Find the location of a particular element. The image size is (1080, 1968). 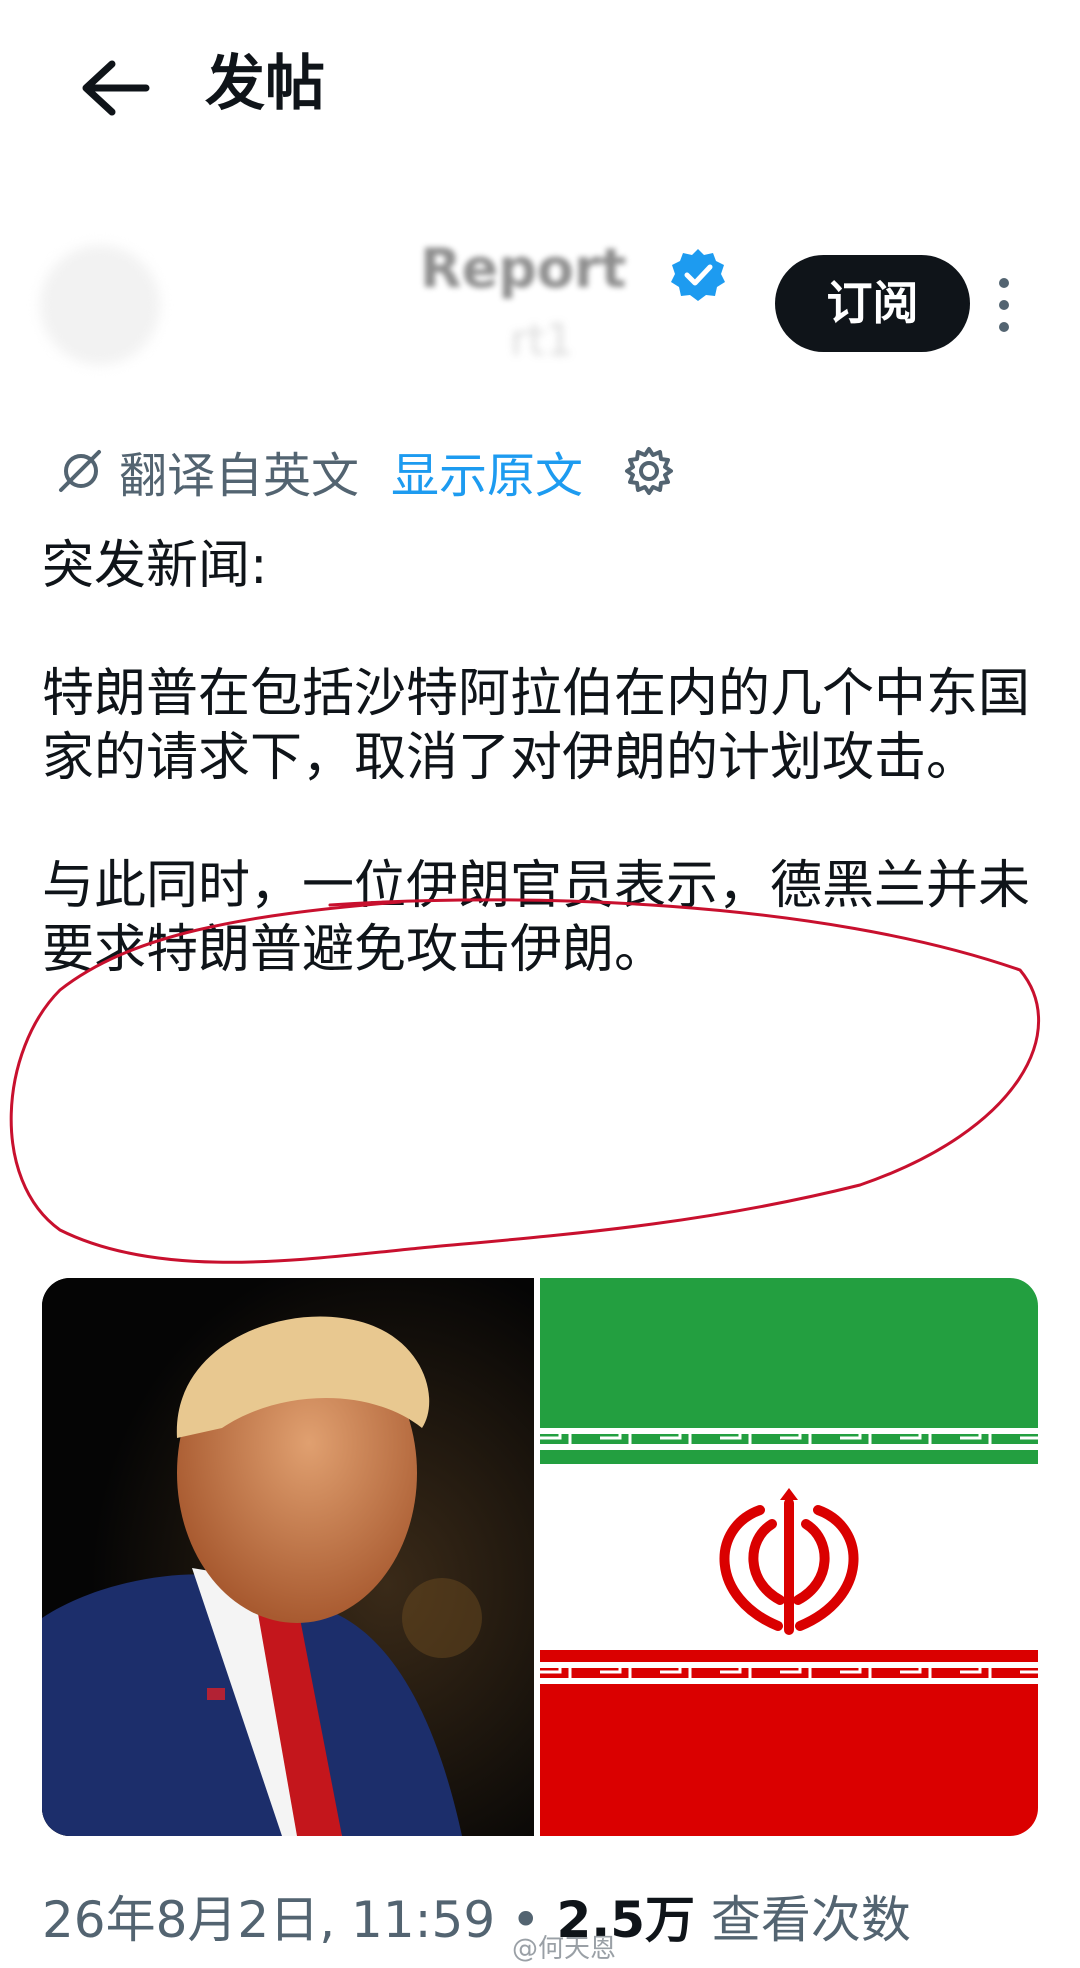

translate-icon is located at coordinates (80, 471).